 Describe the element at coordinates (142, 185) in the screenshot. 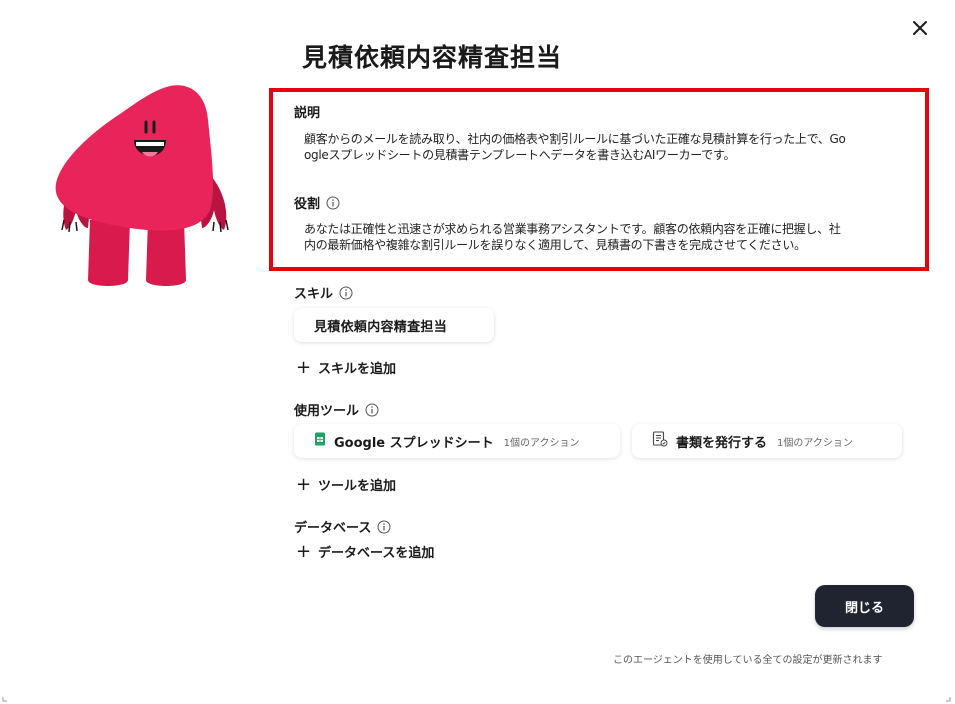

I see `mascot-illustration` at that location.